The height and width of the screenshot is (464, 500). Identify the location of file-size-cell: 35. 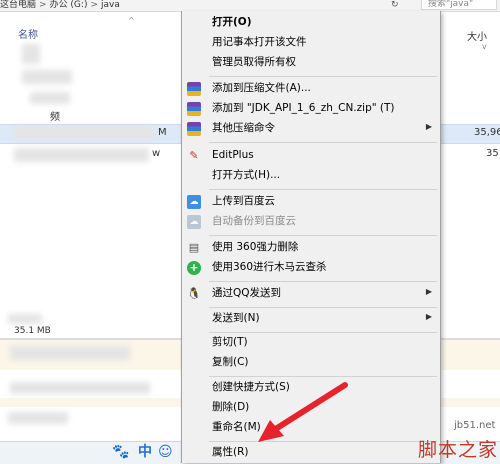
(492, 153).